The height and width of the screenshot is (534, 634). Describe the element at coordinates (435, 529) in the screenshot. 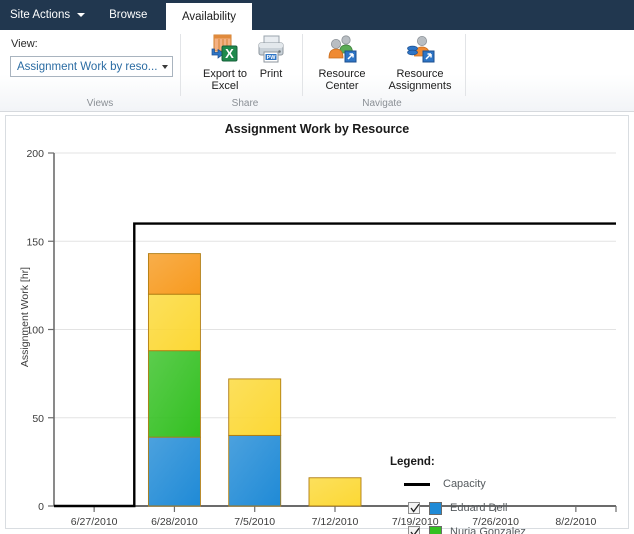

I see `legend-swatch-nuria-gonzalez` at that location.